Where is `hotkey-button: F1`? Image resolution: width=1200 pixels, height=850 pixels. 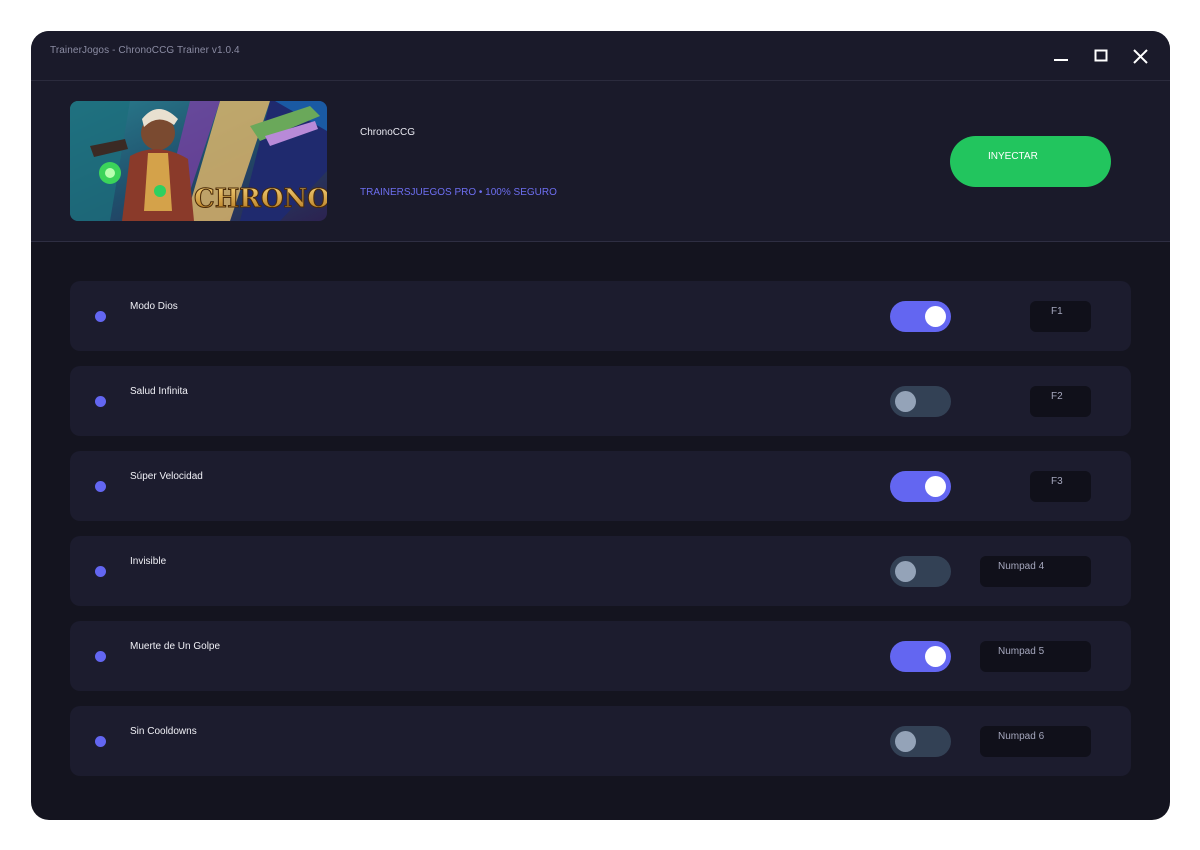 hotkey-button: F1 is located at coordinates (1060, 316).